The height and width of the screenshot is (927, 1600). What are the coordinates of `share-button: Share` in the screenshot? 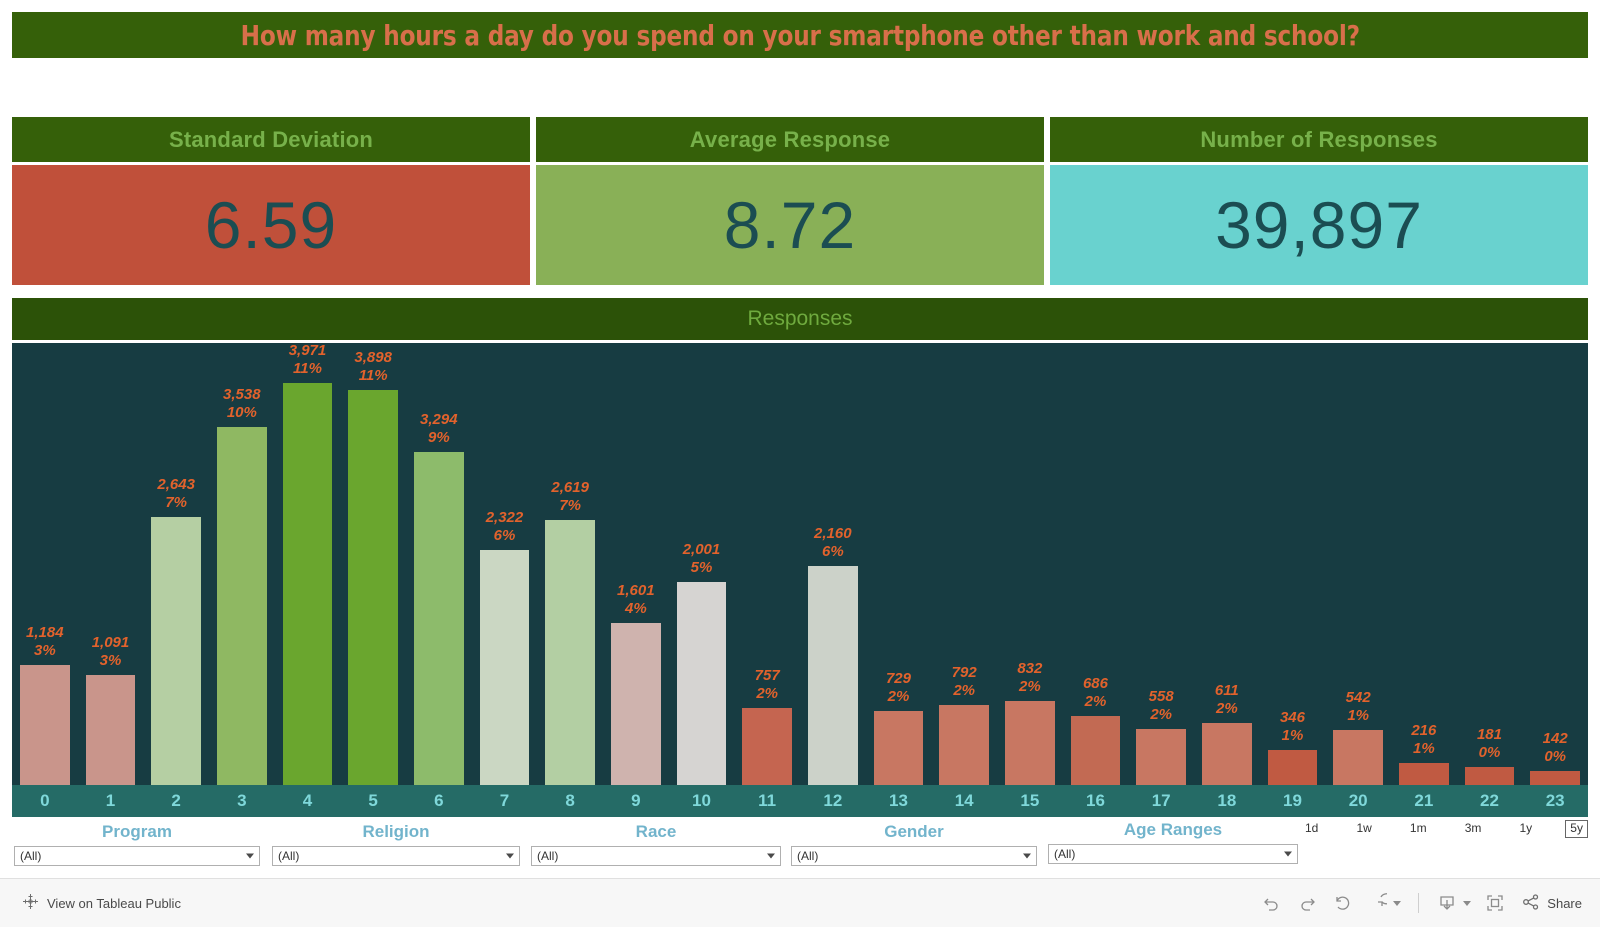 It's located at (1551, 903).